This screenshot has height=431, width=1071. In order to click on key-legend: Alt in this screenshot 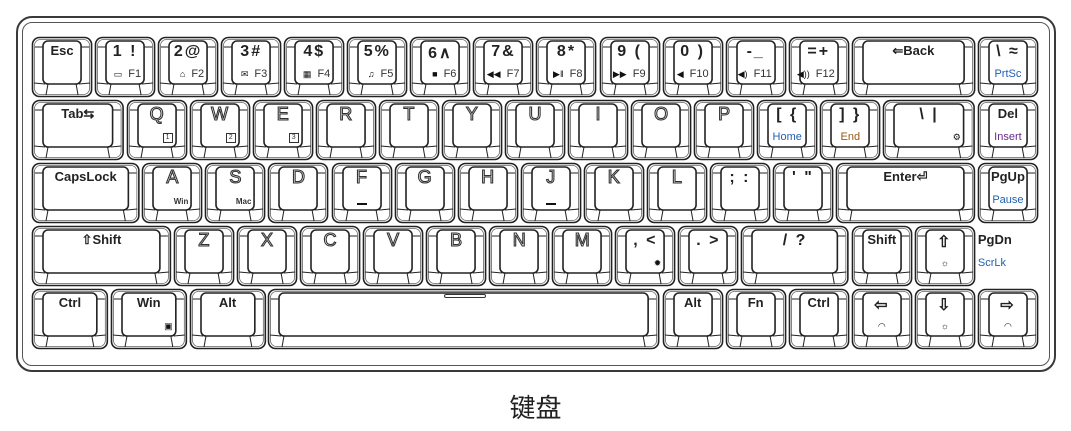, I will do `click(227, 302)`.